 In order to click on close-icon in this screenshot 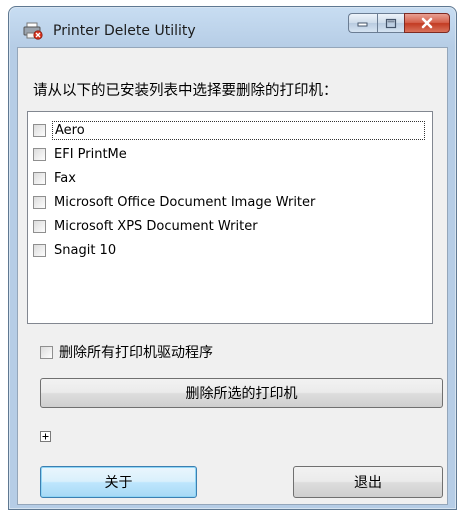, I will do `click(427, 23)`.